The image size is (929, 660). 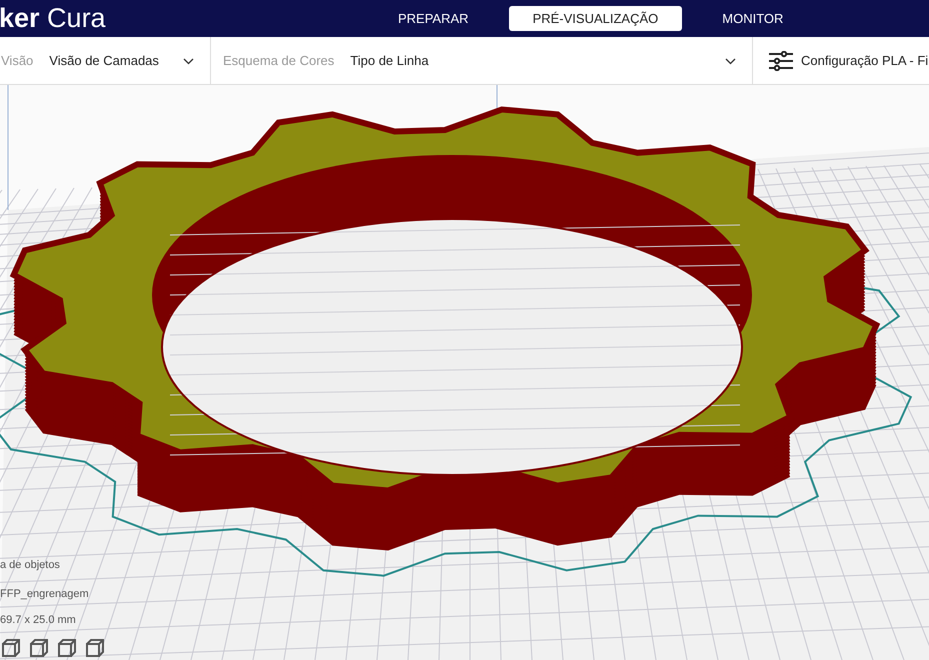 I want to click on nav-tab: MONITOR, so click(x=753, y=19).